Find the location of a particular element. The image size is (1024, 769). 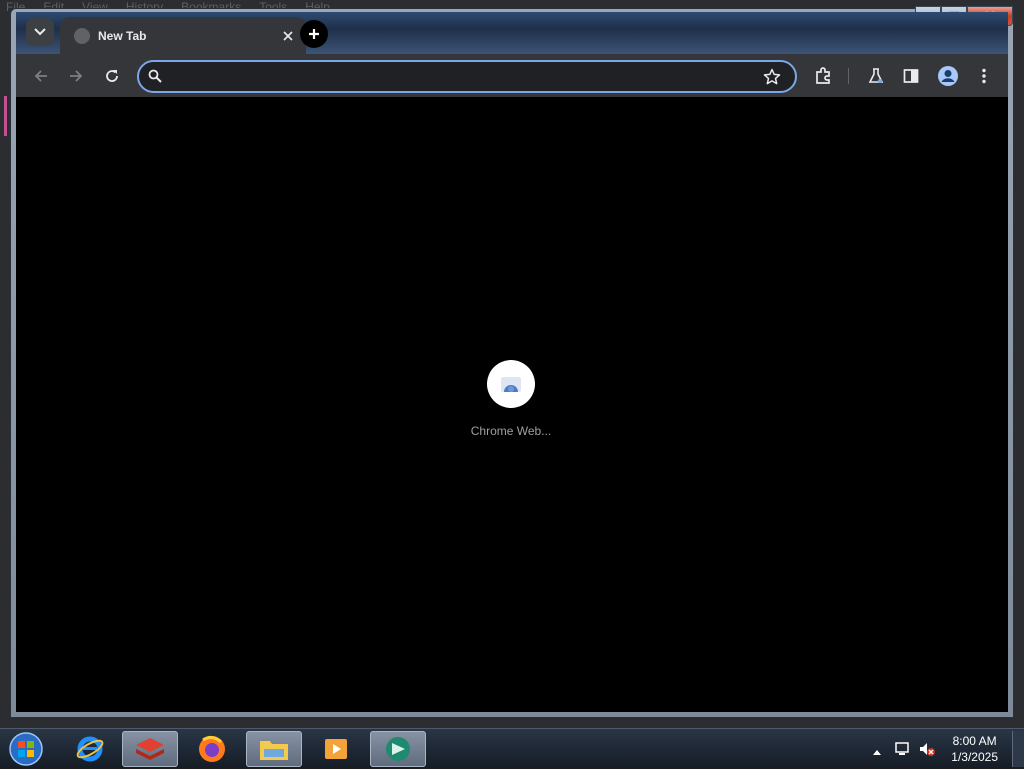

taskbar-internet-explorer is located at coordinates (90, 749).